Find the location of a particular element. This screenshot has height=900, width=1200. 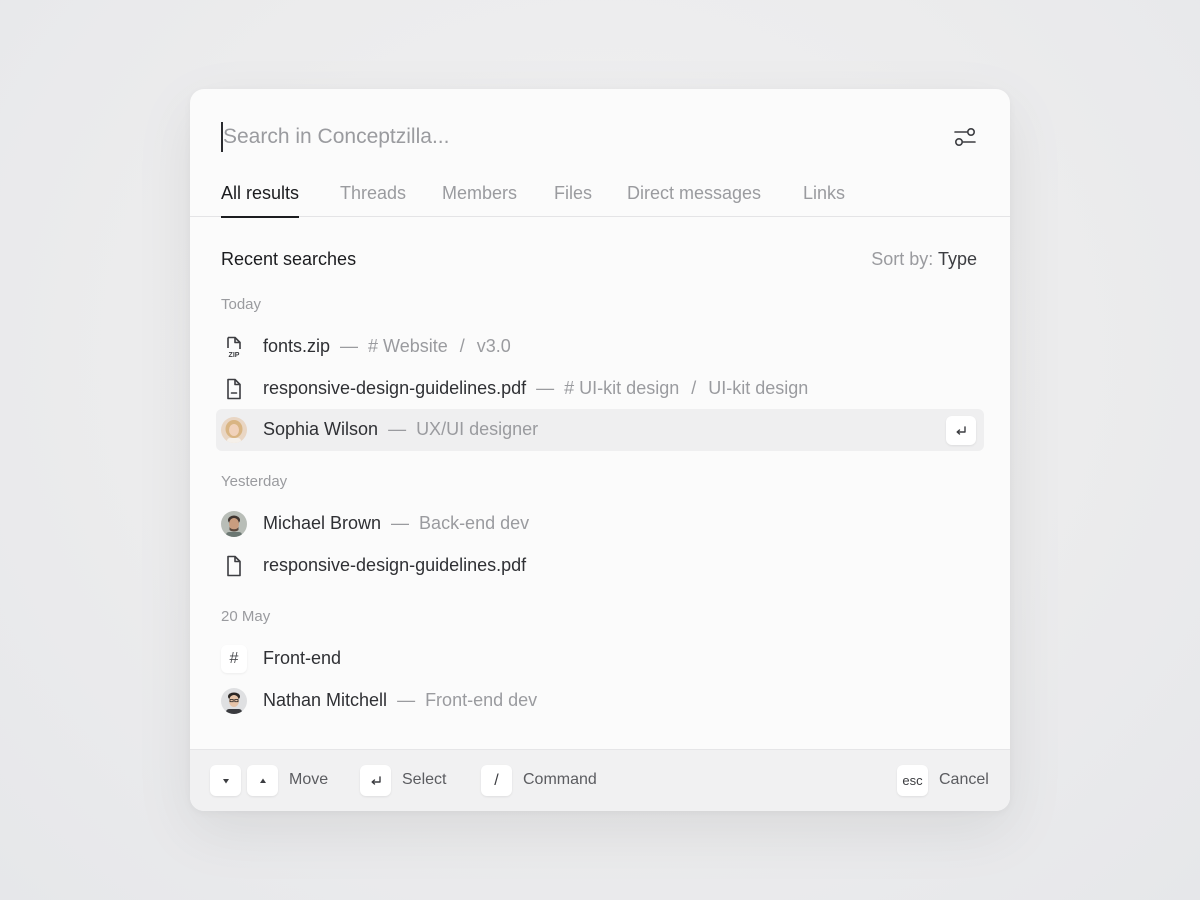

hash-icon: # is located at coordinates (234, 659).